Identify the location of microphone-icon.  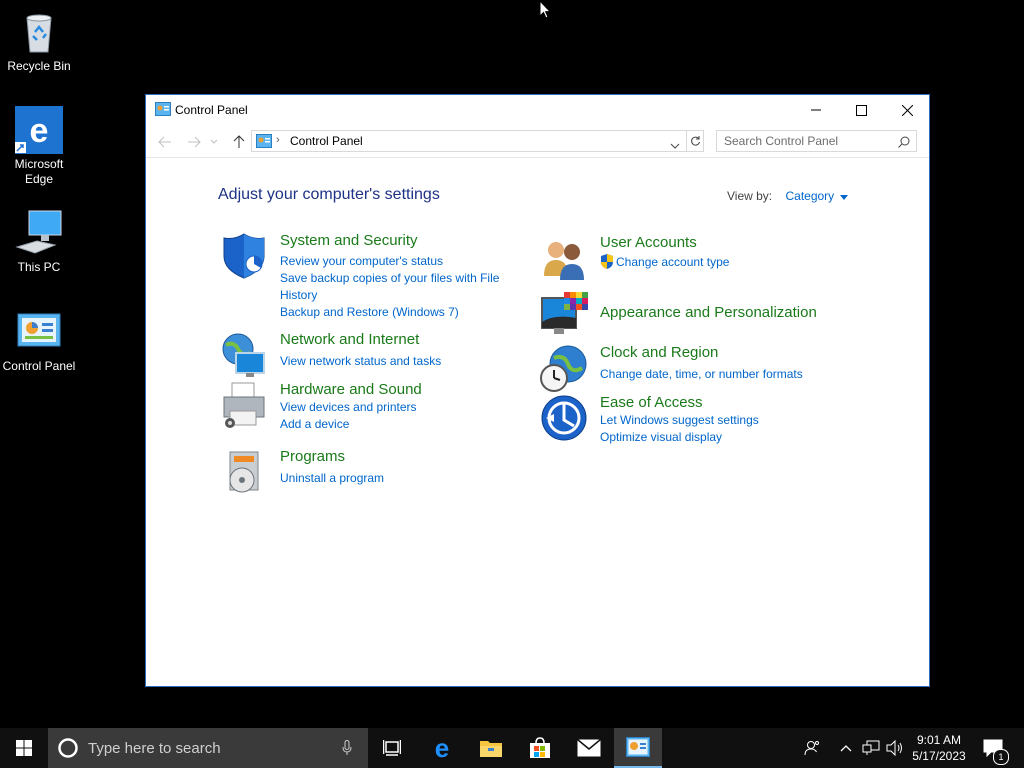
(347, 748).